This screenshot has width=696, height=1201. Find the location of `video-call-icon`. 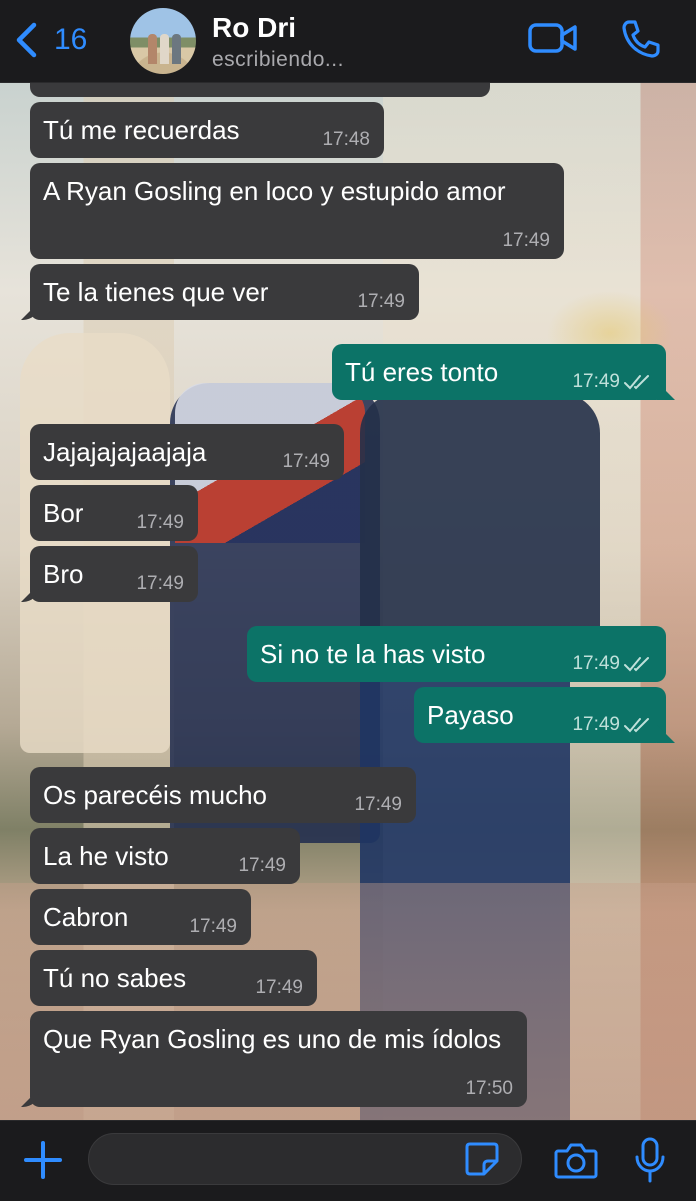

video-call-icon is located at coordinates (553, 38).